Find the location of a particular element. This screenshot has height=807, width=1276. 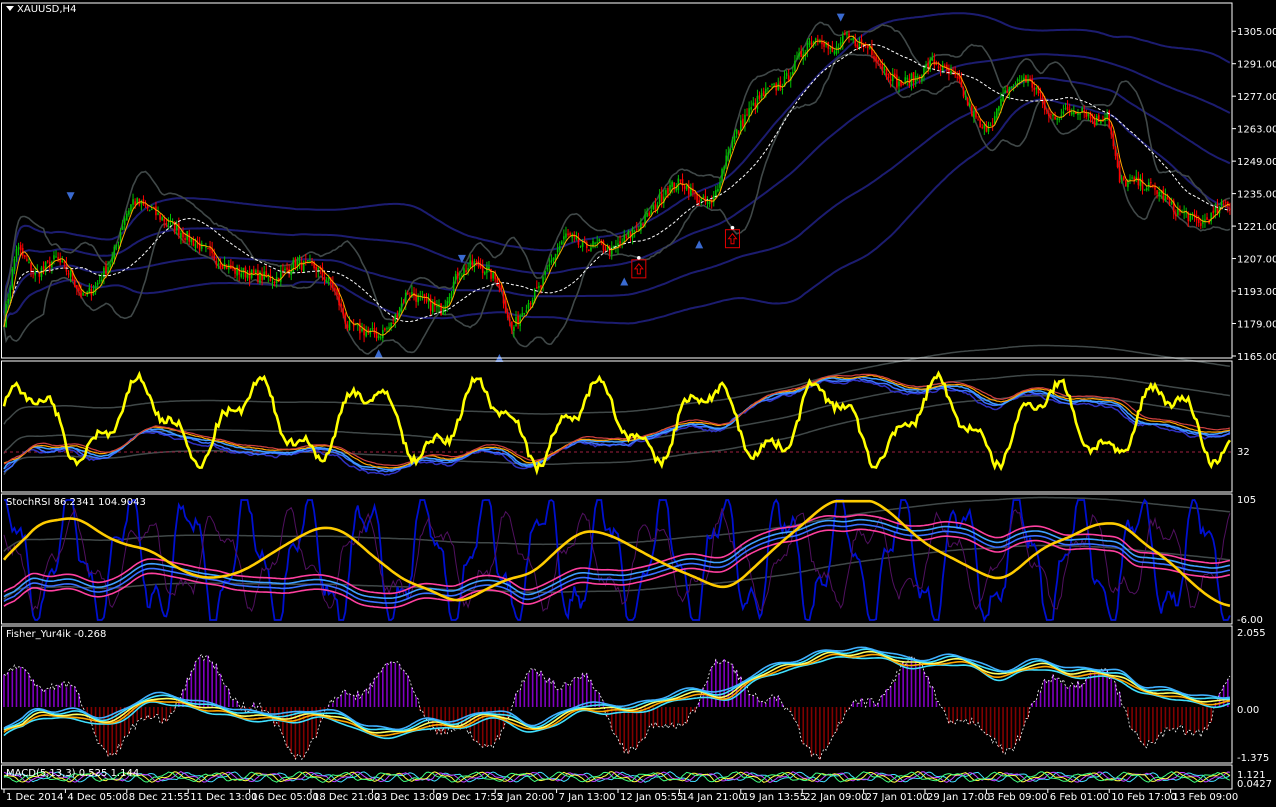

signal-dot is located at coordinates (732, 227).